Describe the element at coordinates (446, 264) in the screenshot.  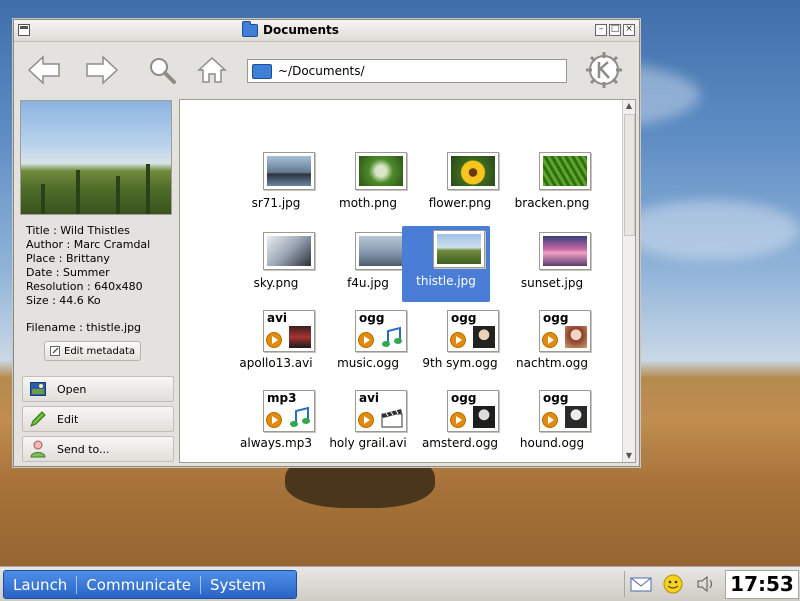
I see `file-item-selected: thistle.jpg` at that location.